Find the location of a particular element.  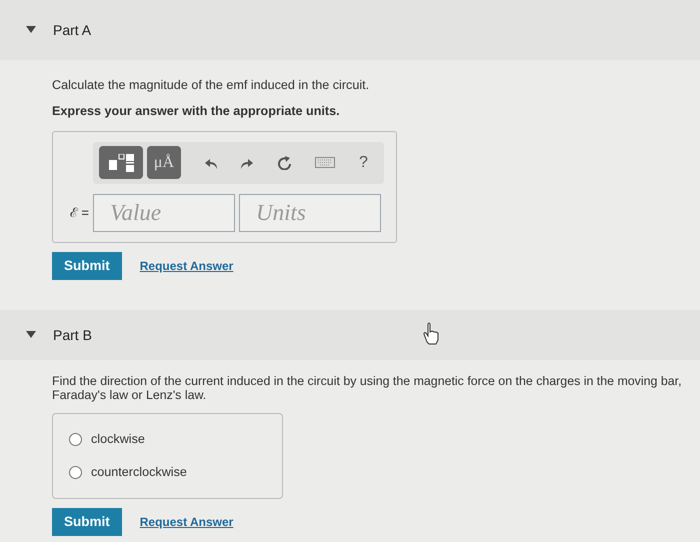

keyboard-icon is located at coordinates (325, 162).